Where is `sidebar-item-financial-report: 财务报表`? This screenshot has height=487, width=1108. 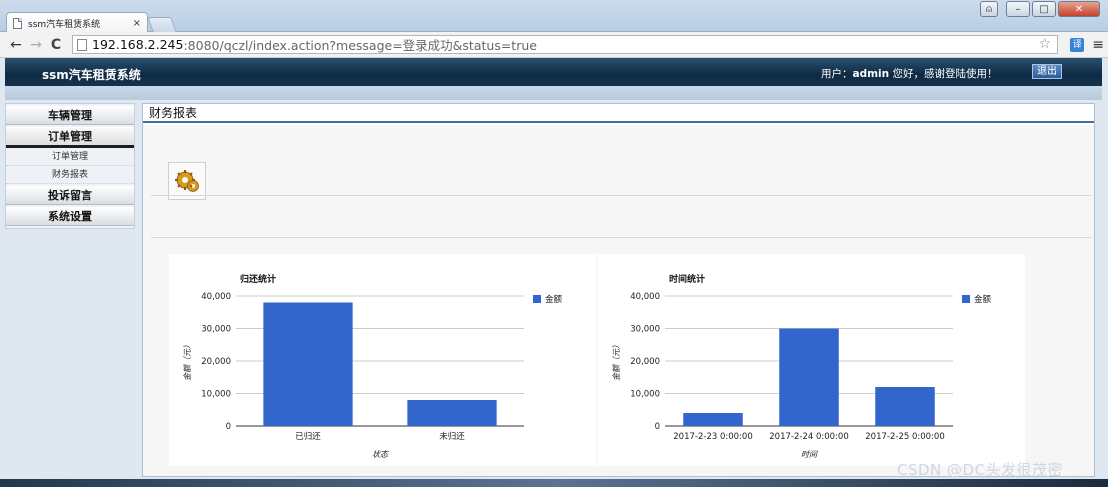
sidebar-item-financial-report: 财务报表 is located at coordinates (70, 175).